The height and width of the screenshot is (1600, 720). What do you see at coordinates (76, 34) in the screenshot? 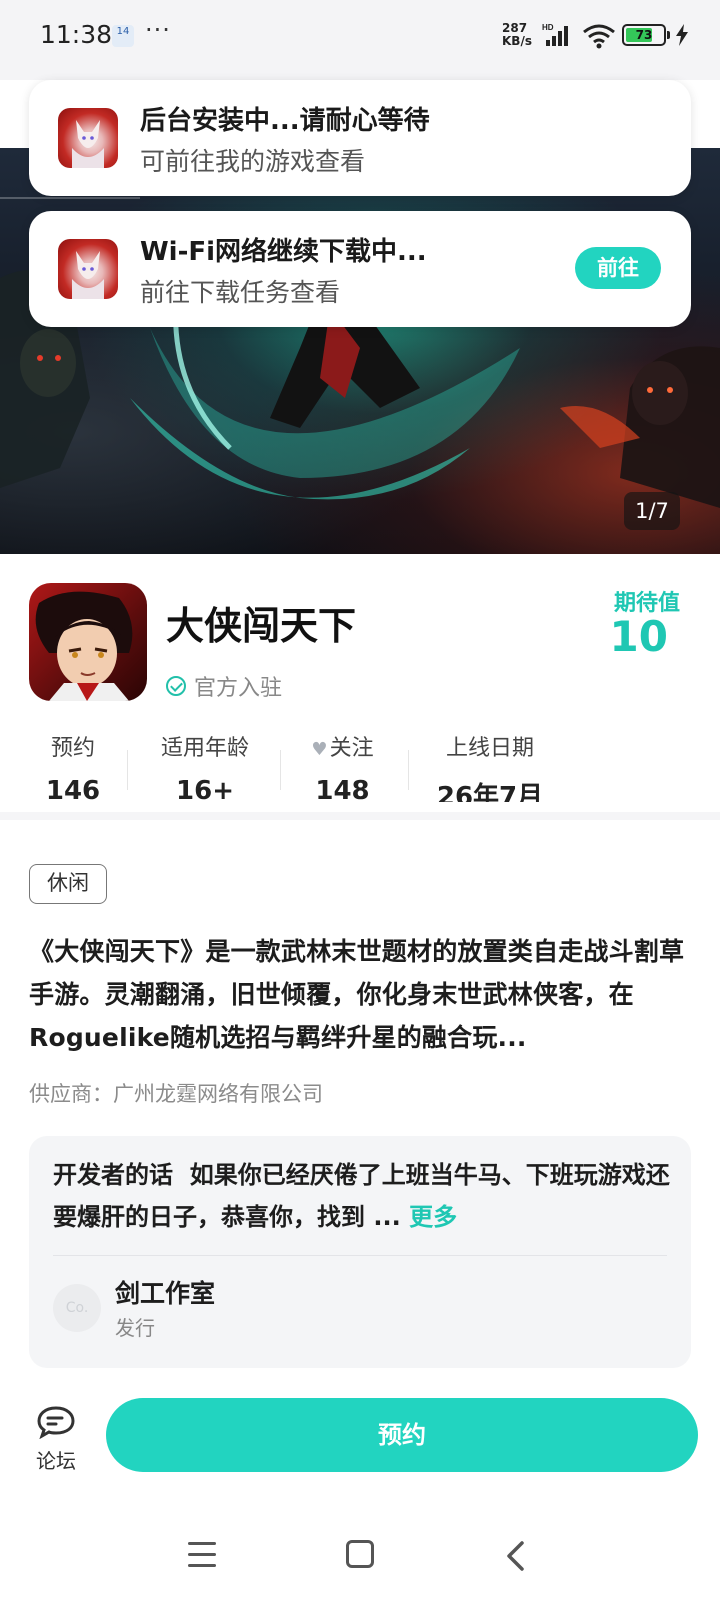
I see `status-time: 11:38` at bounding box center [76, 34].